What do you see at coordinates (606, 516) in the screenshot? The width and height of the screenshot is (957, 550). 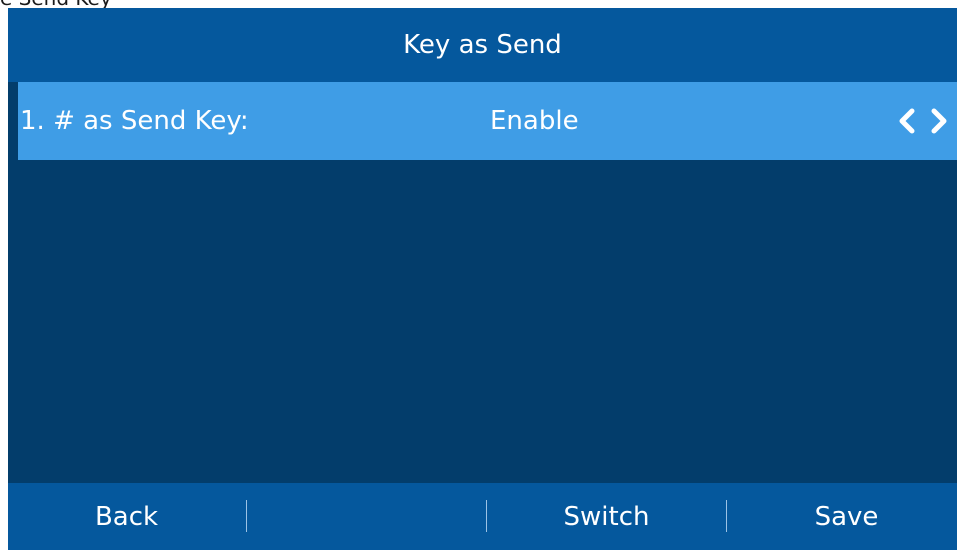 I see `switch-softkey: Switch` at bounding box center [606, 516].